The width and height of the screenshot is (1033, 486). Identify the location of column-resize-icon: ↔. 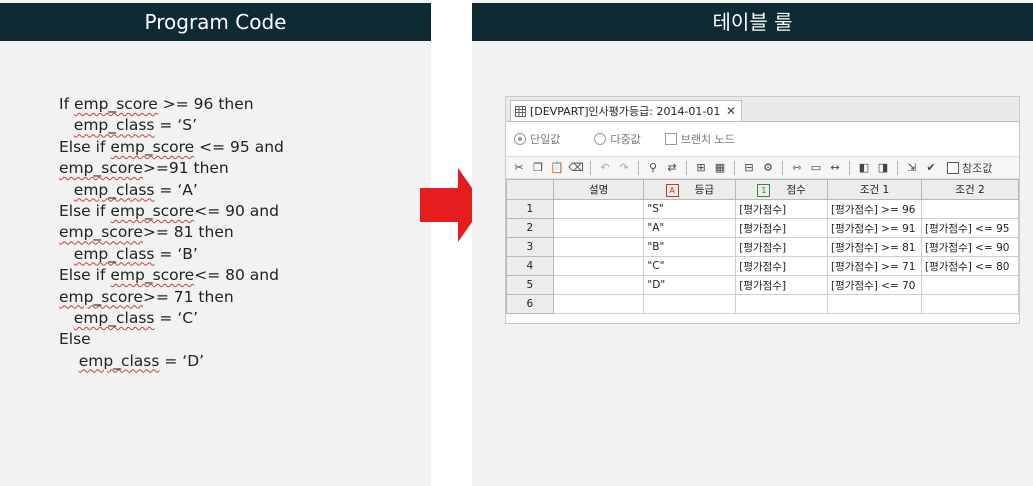
(835, 168).